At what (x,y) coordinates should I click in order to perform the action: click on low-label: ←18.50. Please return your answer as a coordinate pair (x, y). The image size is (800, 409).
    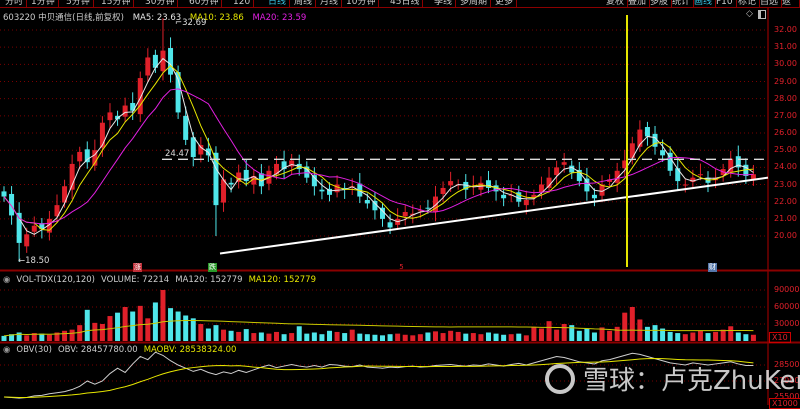
    Looking at the image, I should click on (34, 261).